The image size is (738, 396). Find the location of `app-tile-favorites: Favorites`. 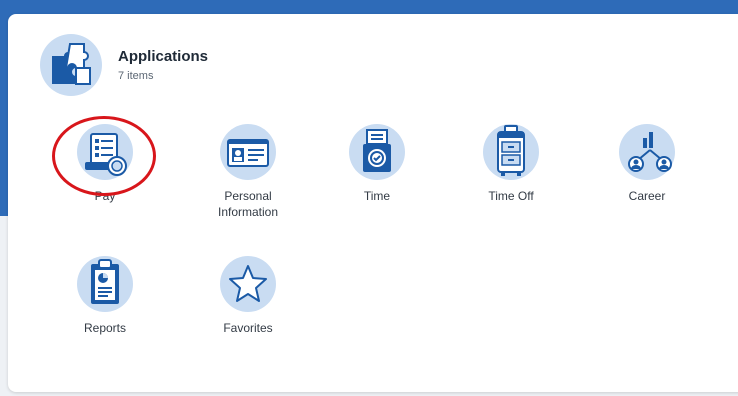

app-tile-favorites: Favorites is located at coordinates (248, 311).